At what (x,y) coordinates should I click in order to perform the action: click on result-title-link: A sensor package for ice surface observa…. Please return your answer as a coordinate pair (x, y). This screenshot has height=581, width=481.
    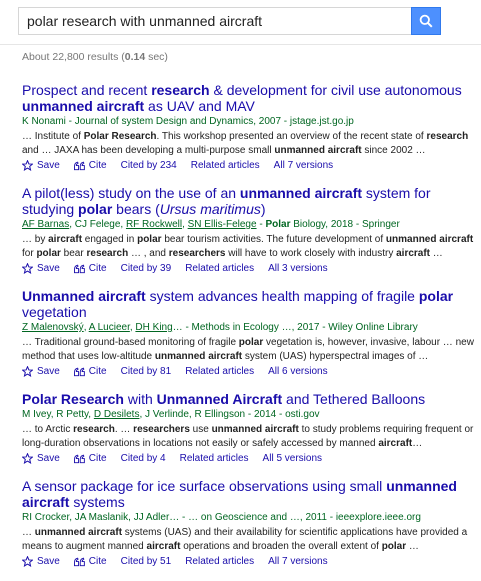
    Looking at the image, I should click on (248, 494).